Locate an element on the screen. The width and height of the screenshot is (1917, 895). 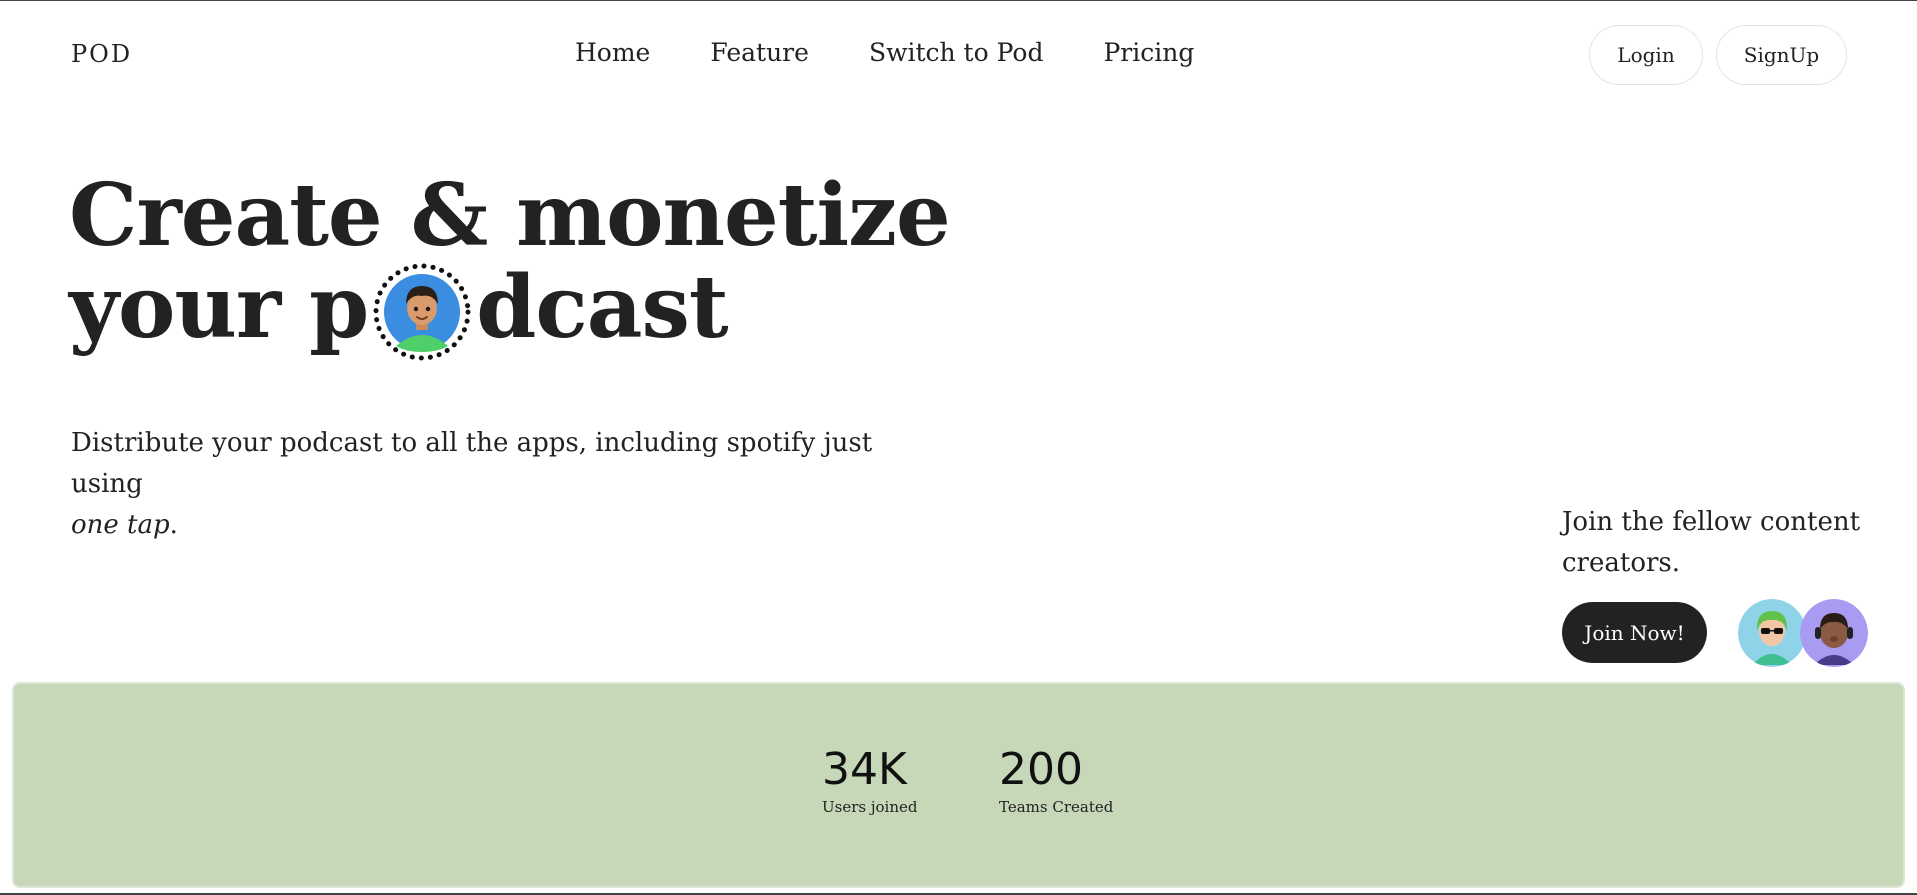
login-button: Login is located at coordinates (1646, 55).